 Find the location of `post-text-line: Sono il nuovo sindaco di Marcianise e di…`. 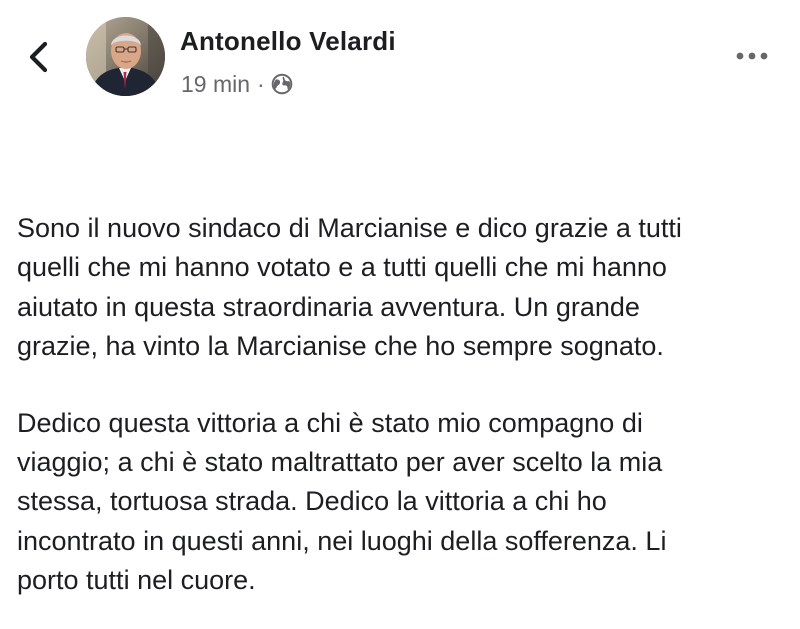

post-text-line: Sono il nuovo sindaco di Marcianise e di… is located at coordinates (349, 228).